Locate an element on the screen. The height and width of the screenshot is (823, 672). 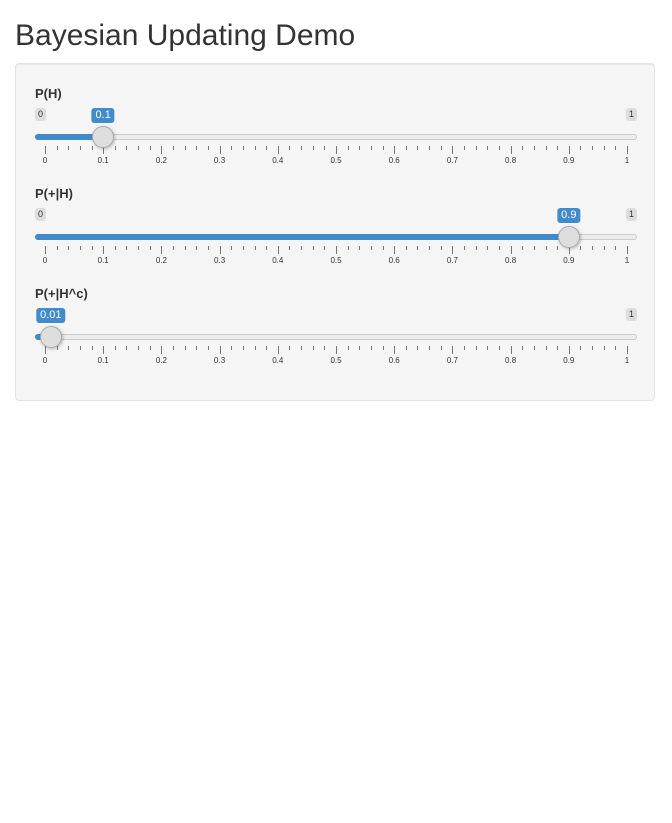
slider-p-plus-hc: 0 1 0.01 0 0.1 0.2 0.3 0.4 0.5 0.6 0.7 0.8 0.9 1 is located at coordinates (336, 338).